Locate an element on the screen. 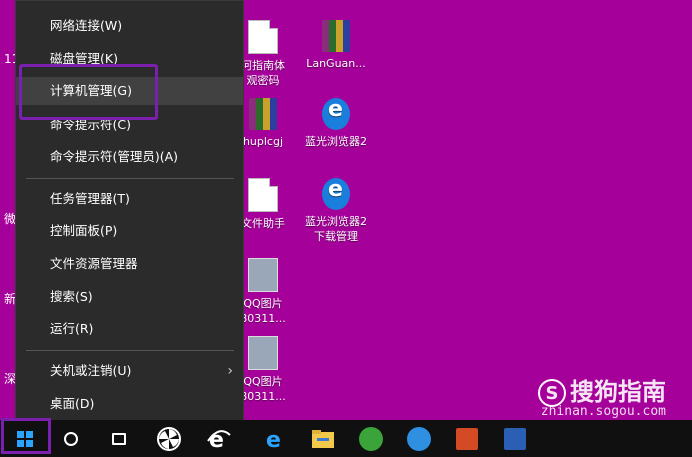 This screenshot has height=457, width=692. sogou-logo-icon: S is located at coordinates (552, 393).